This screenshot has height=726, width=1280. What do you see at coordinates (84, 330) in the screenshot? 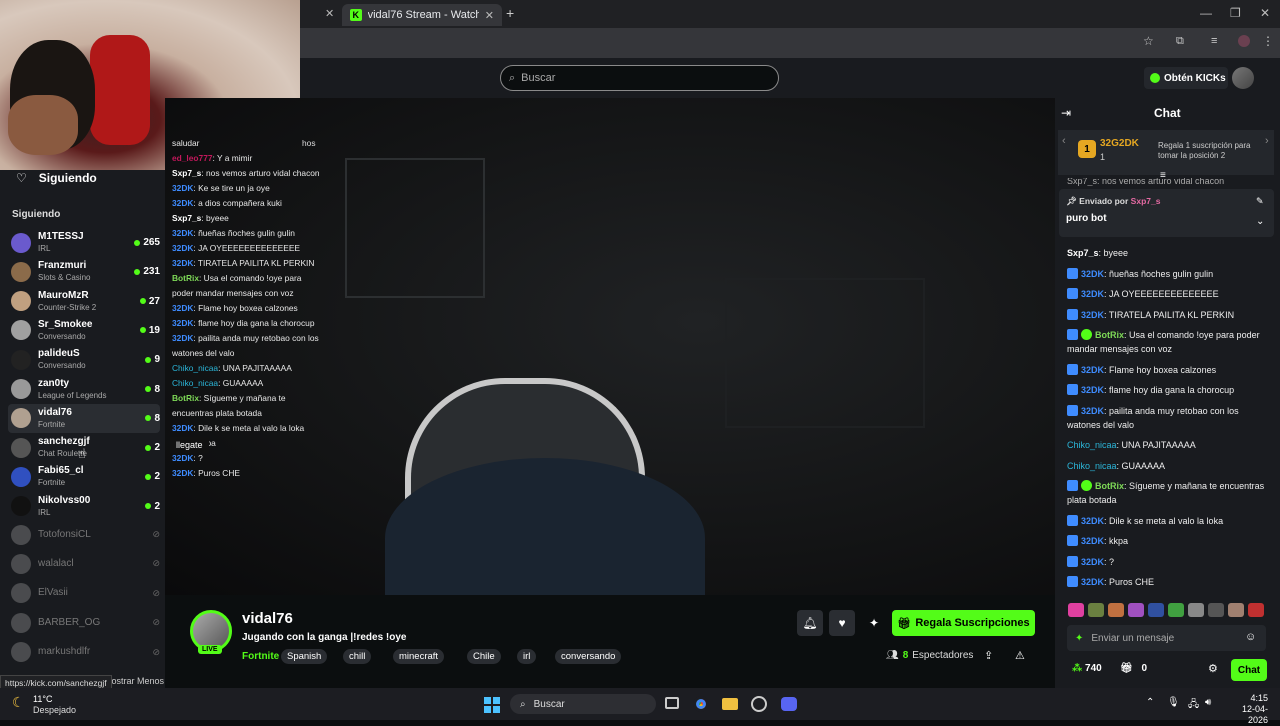
I see `sidebar-channel: Sr_Smokee Conversando 19` at bounding box center [84, 330].